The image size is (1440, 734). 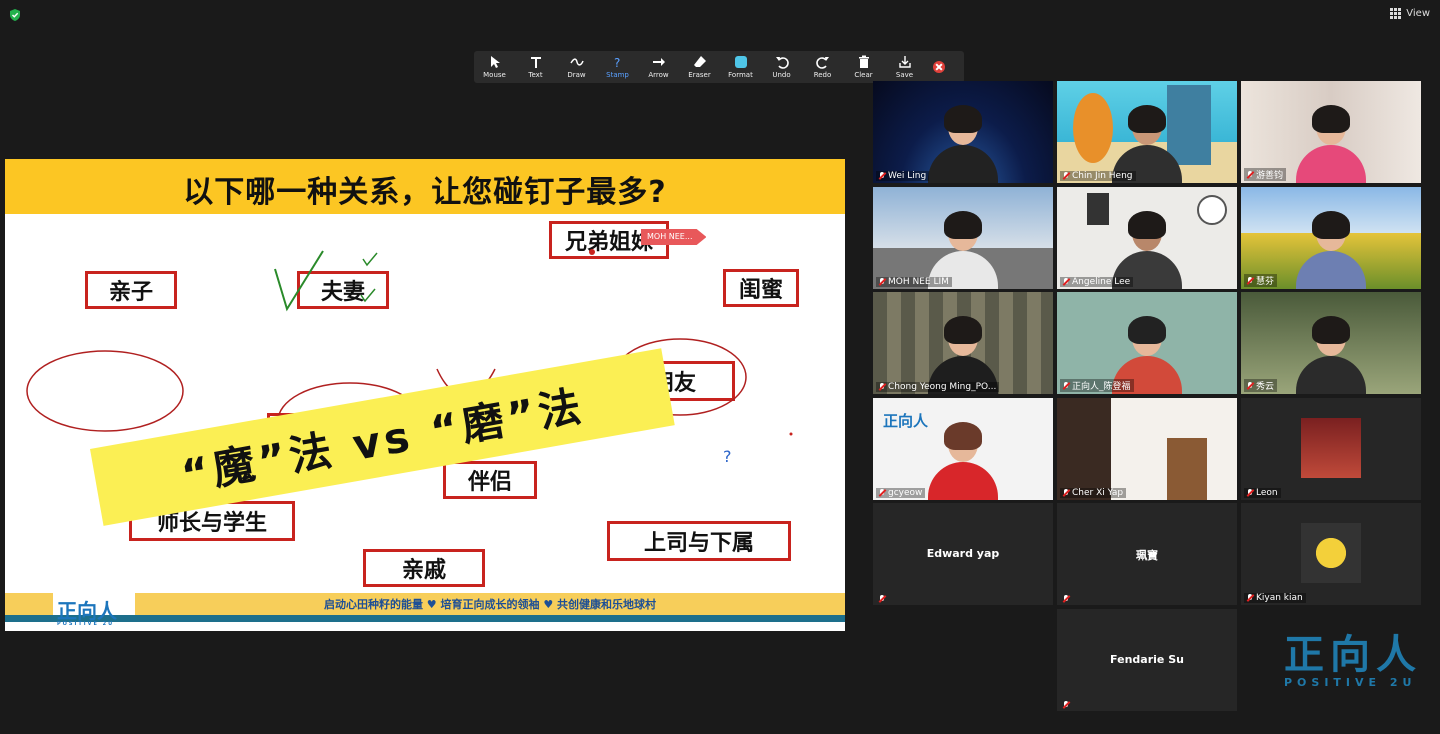 I want to click on video-tile: Chin Jin Heng, so click(x=1147, y=132).